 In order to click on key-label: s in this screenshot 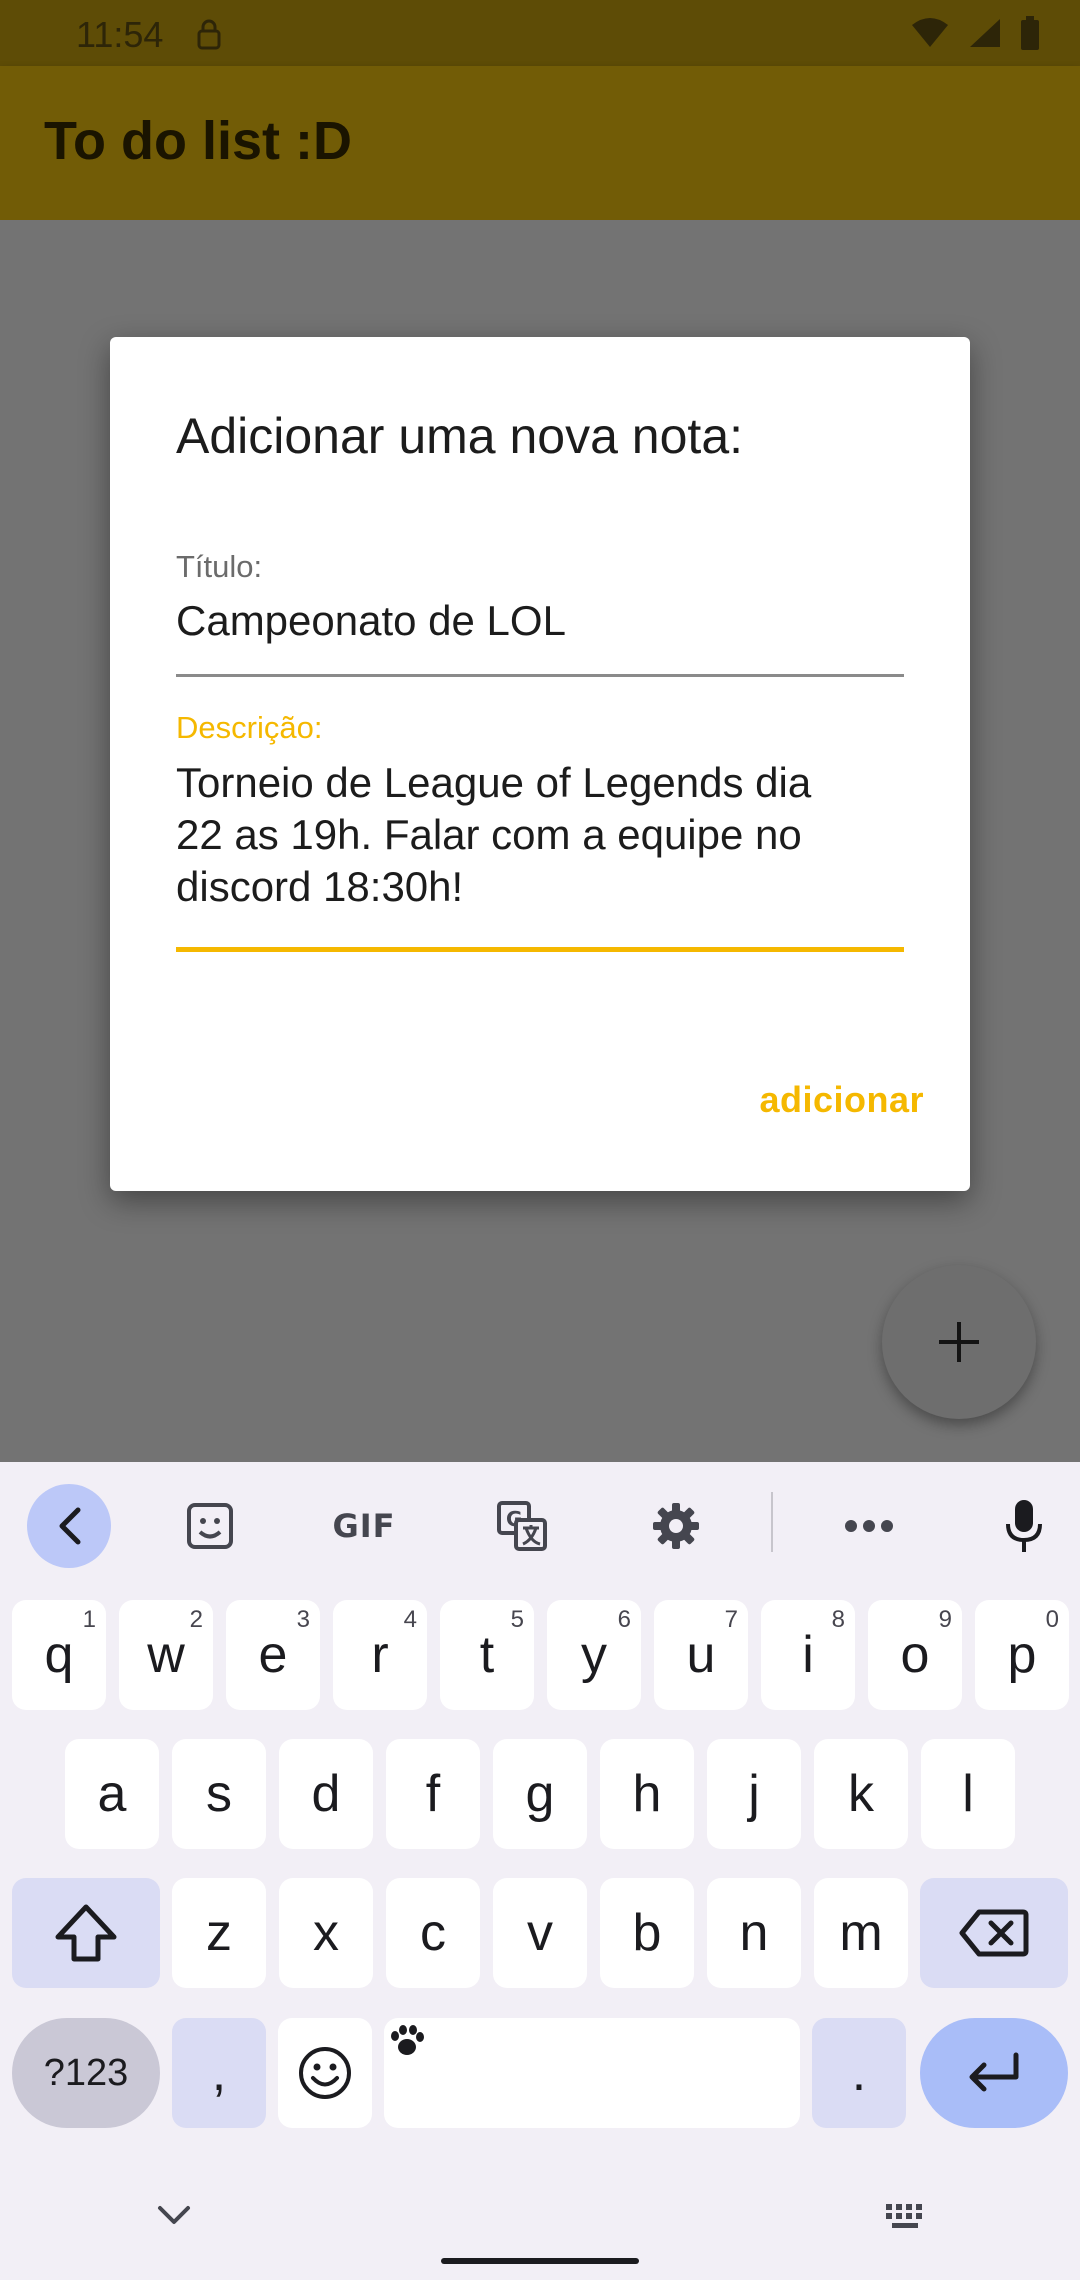, I will do `click(219, 1794)`.